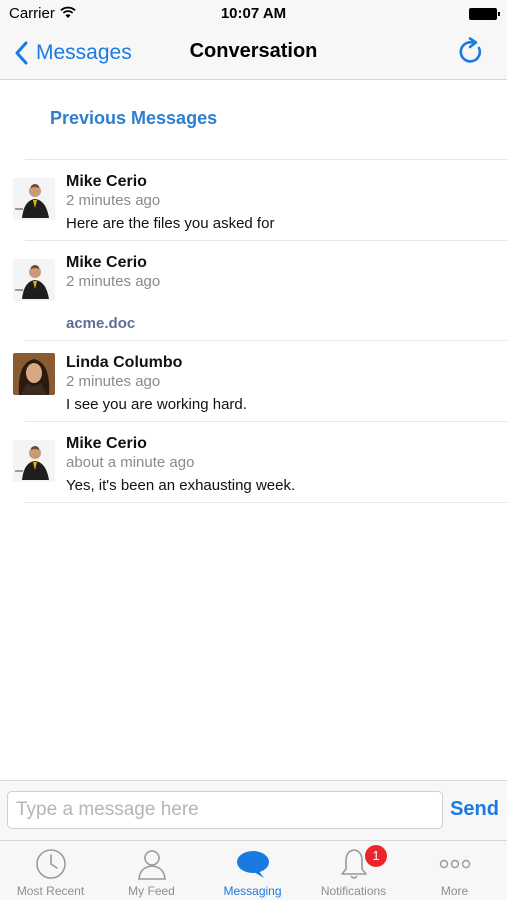 Image resolution: width=507 pixels, height=900 pixels. What do you see at coordinates (474, 809) in the screenshot?
I see `send-button: Send` at bounding box center [474, 809].